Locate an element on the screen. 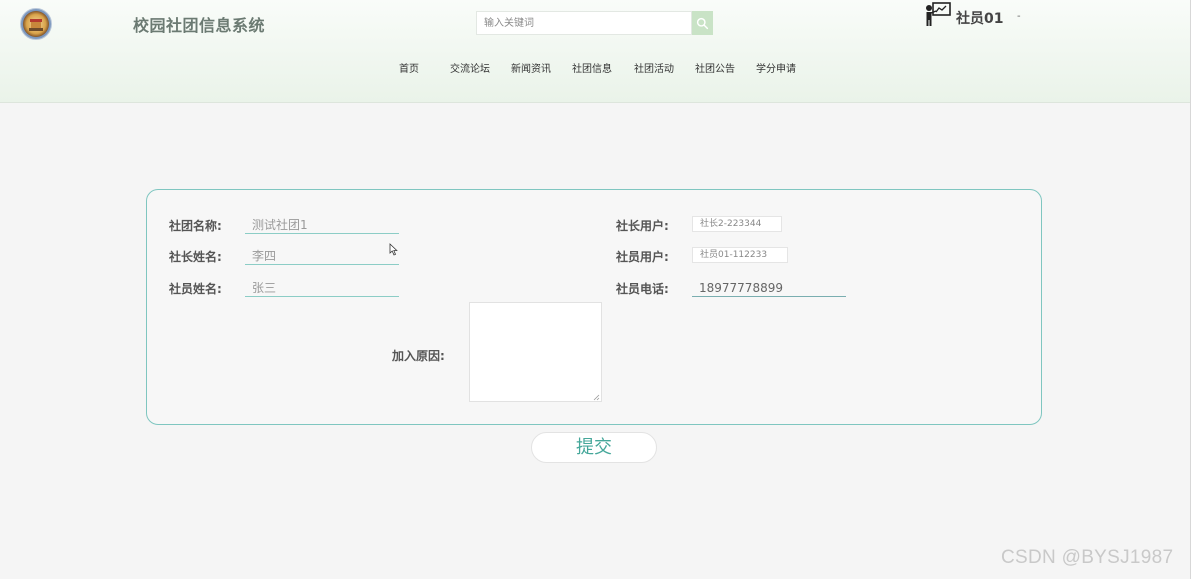  user-name: 社员01 is located at coordinates (979, 18).